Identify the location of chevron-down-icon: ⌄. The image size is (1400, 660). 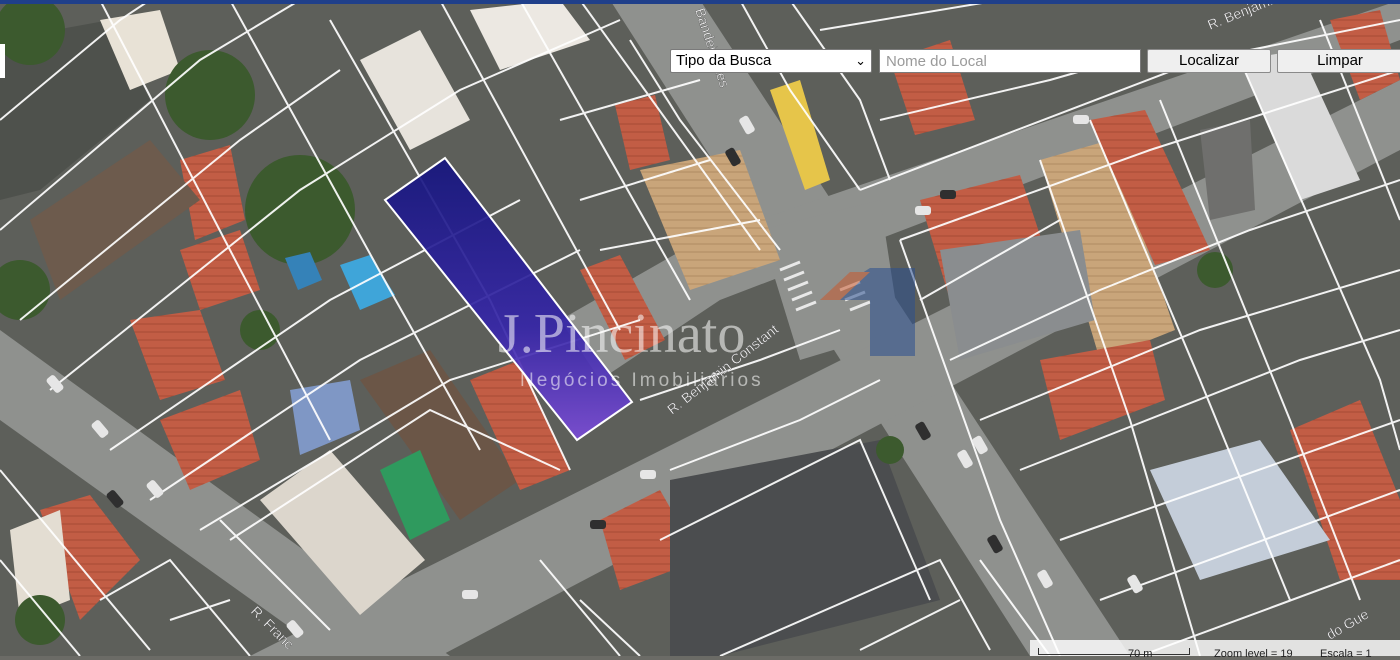
(860, 60).